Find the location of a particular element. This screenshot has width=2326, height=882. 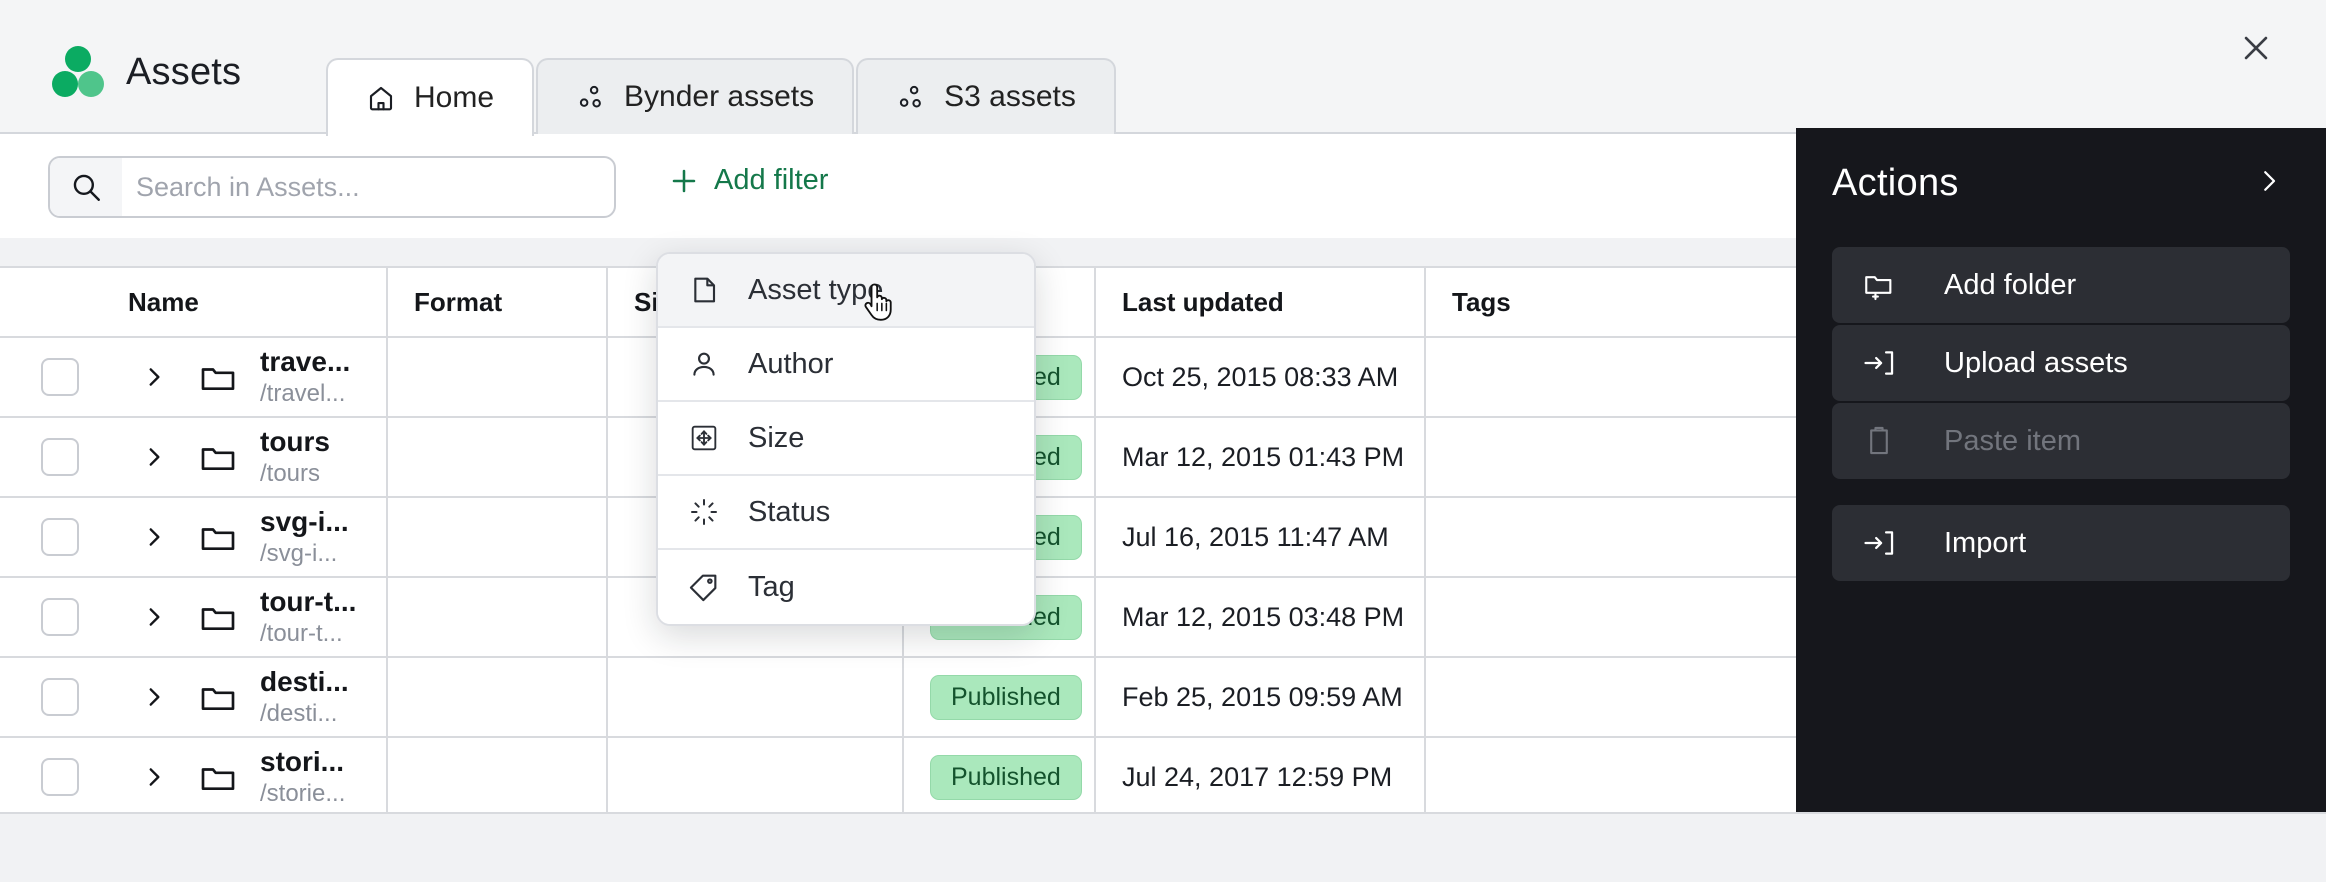

filter-option-asset-type: Asset type is located at coordinates (846, 291).